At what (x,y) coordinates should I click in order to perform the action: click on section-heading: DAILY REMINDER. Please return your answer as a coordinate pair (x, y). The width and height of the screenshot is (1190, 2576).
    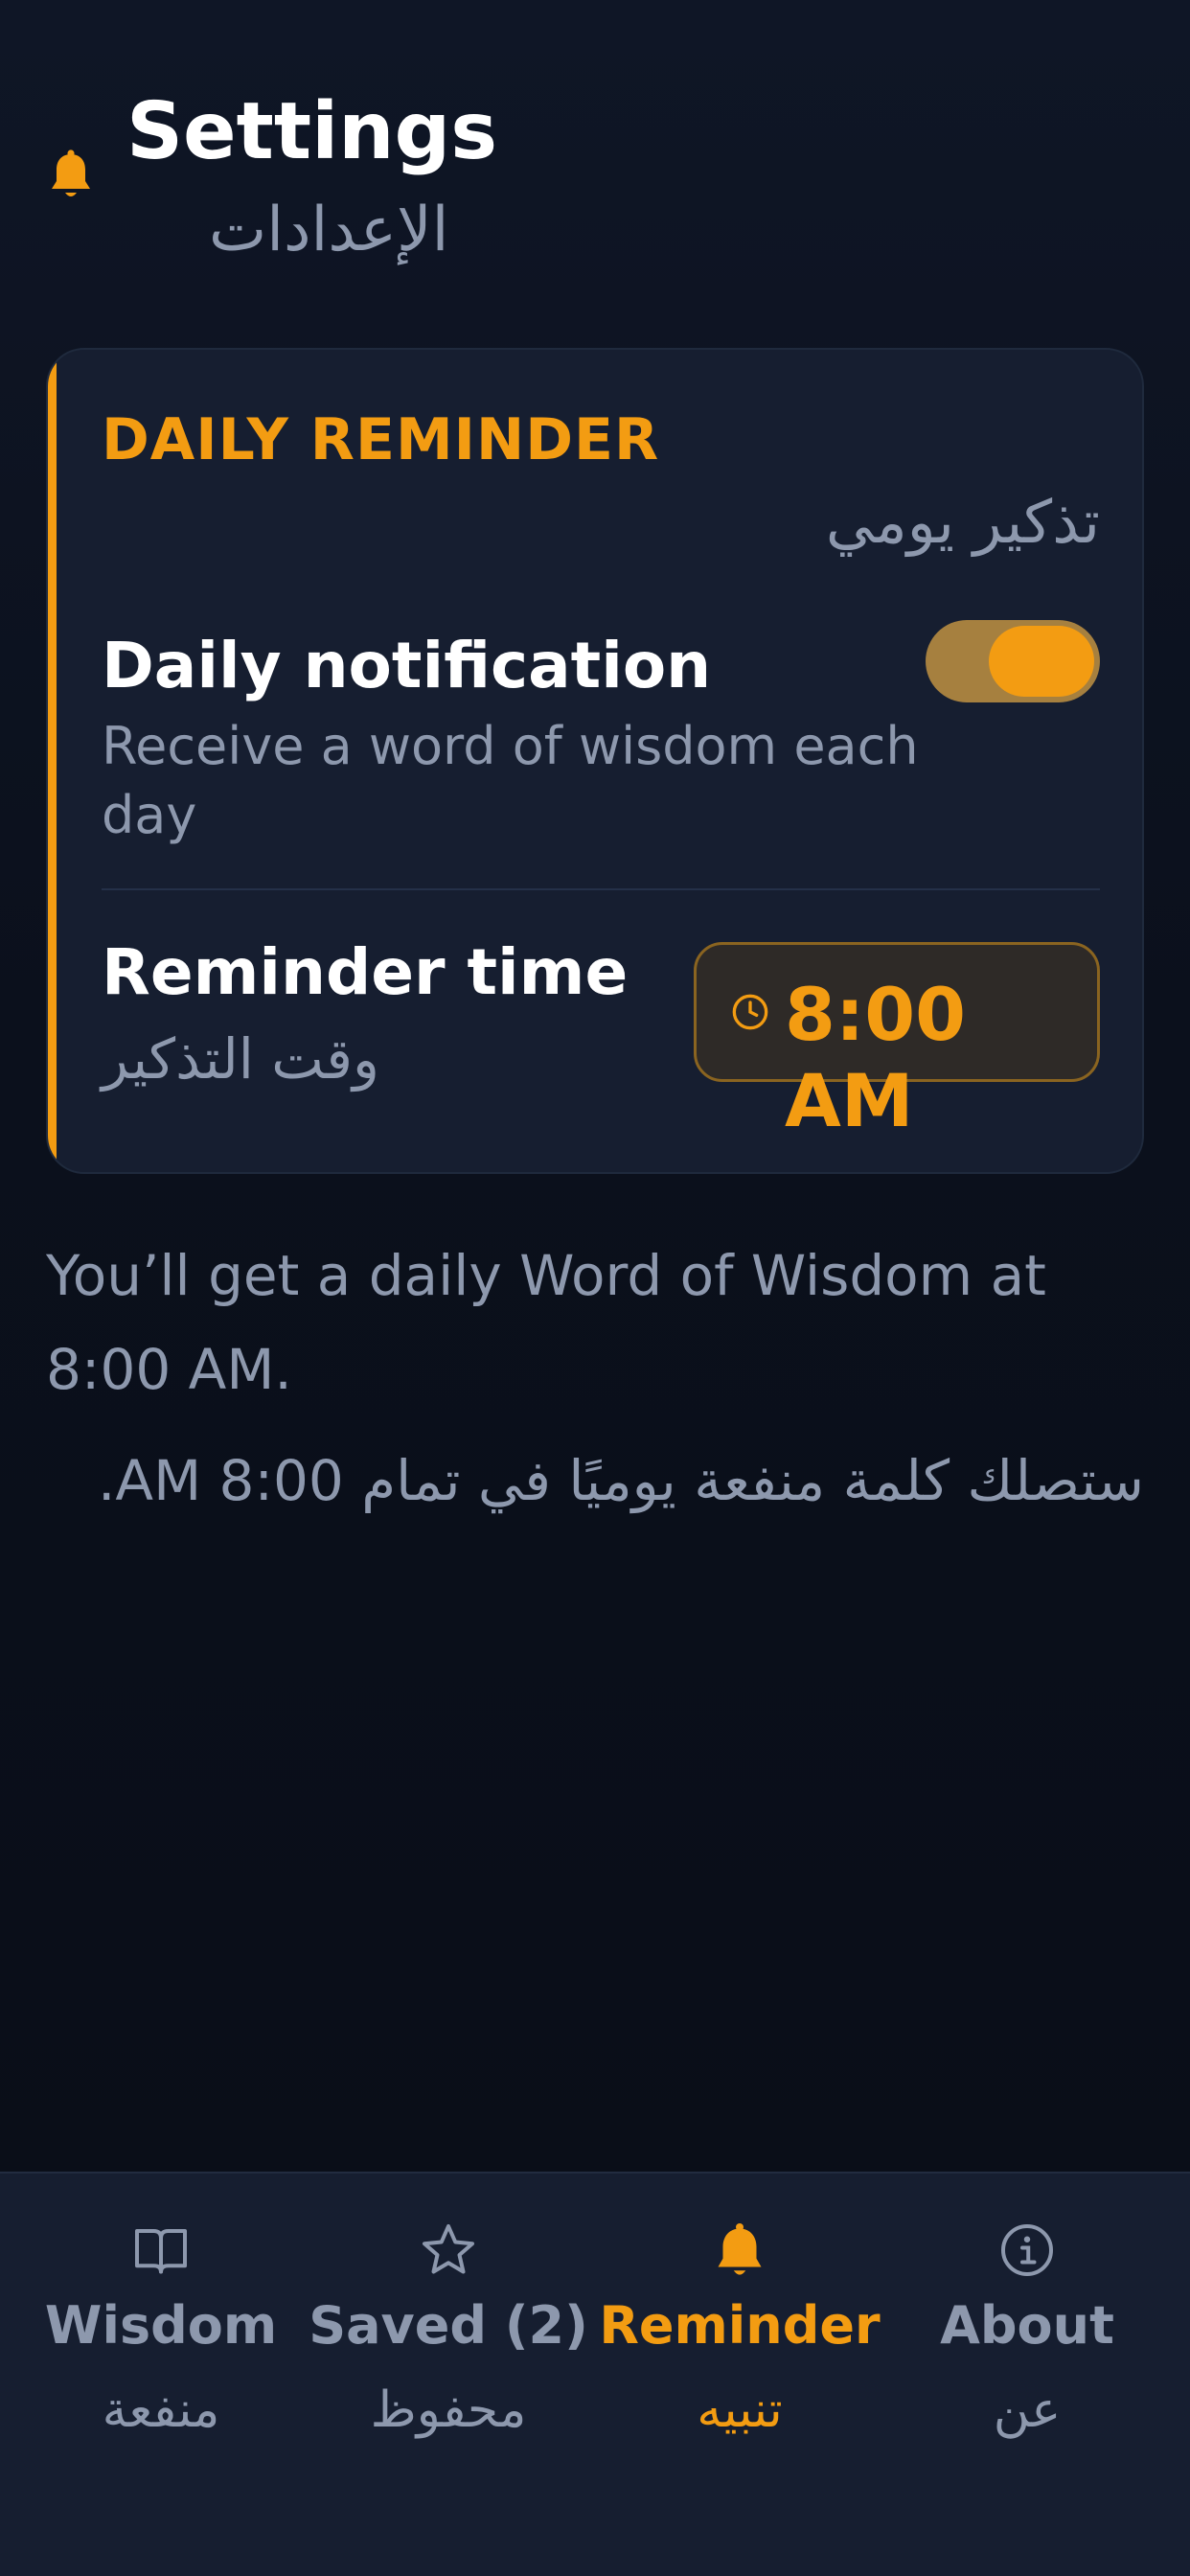
    Looking at the image, I should click on (381, 439).